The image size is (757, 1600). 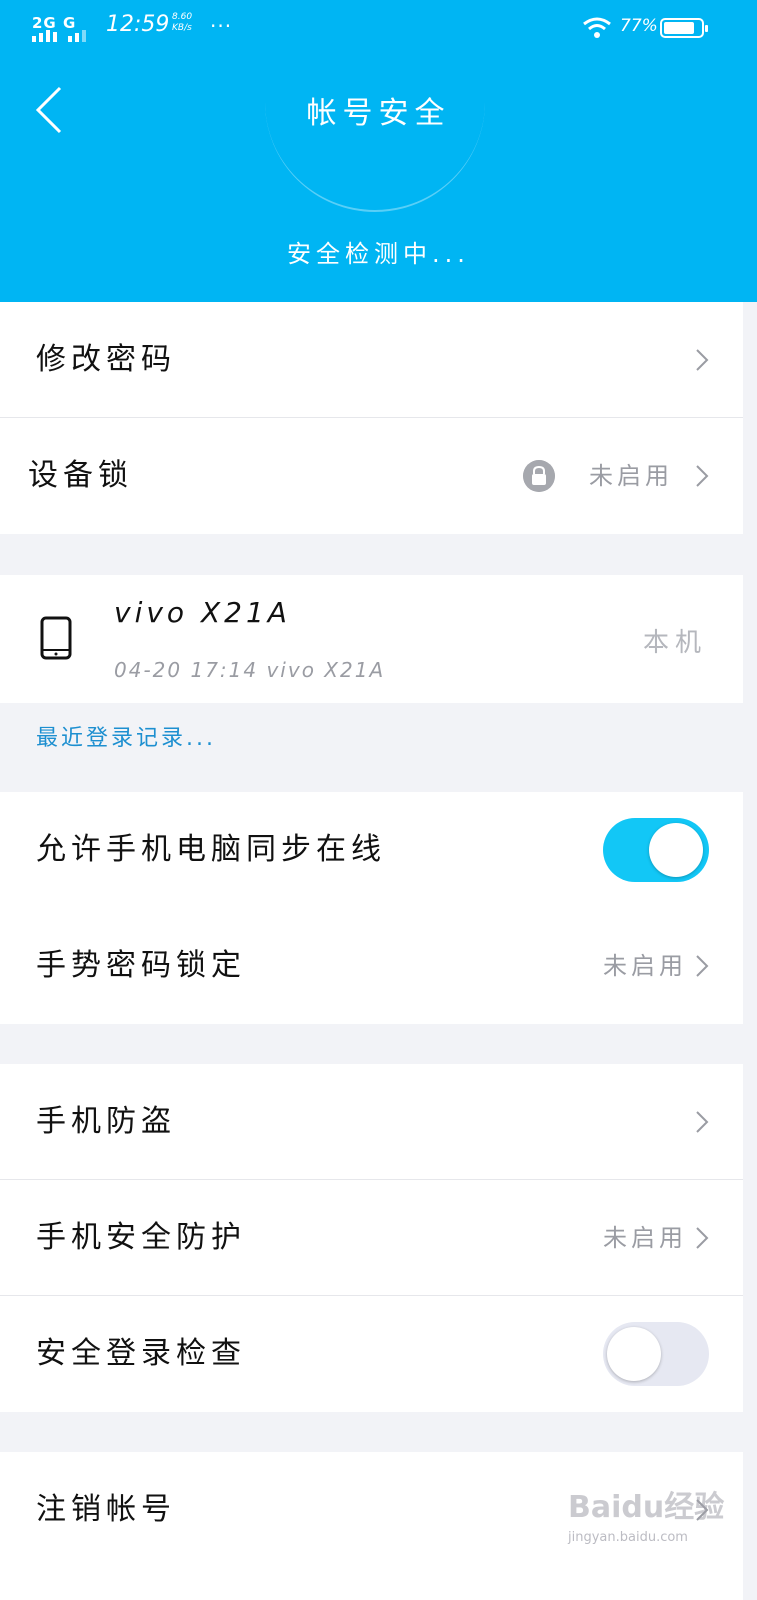 What do you see at coordinates (371, 1354) in the screenshot?
I see `login-check-row: 安全登录检查` at bounding box center [371, 1354].